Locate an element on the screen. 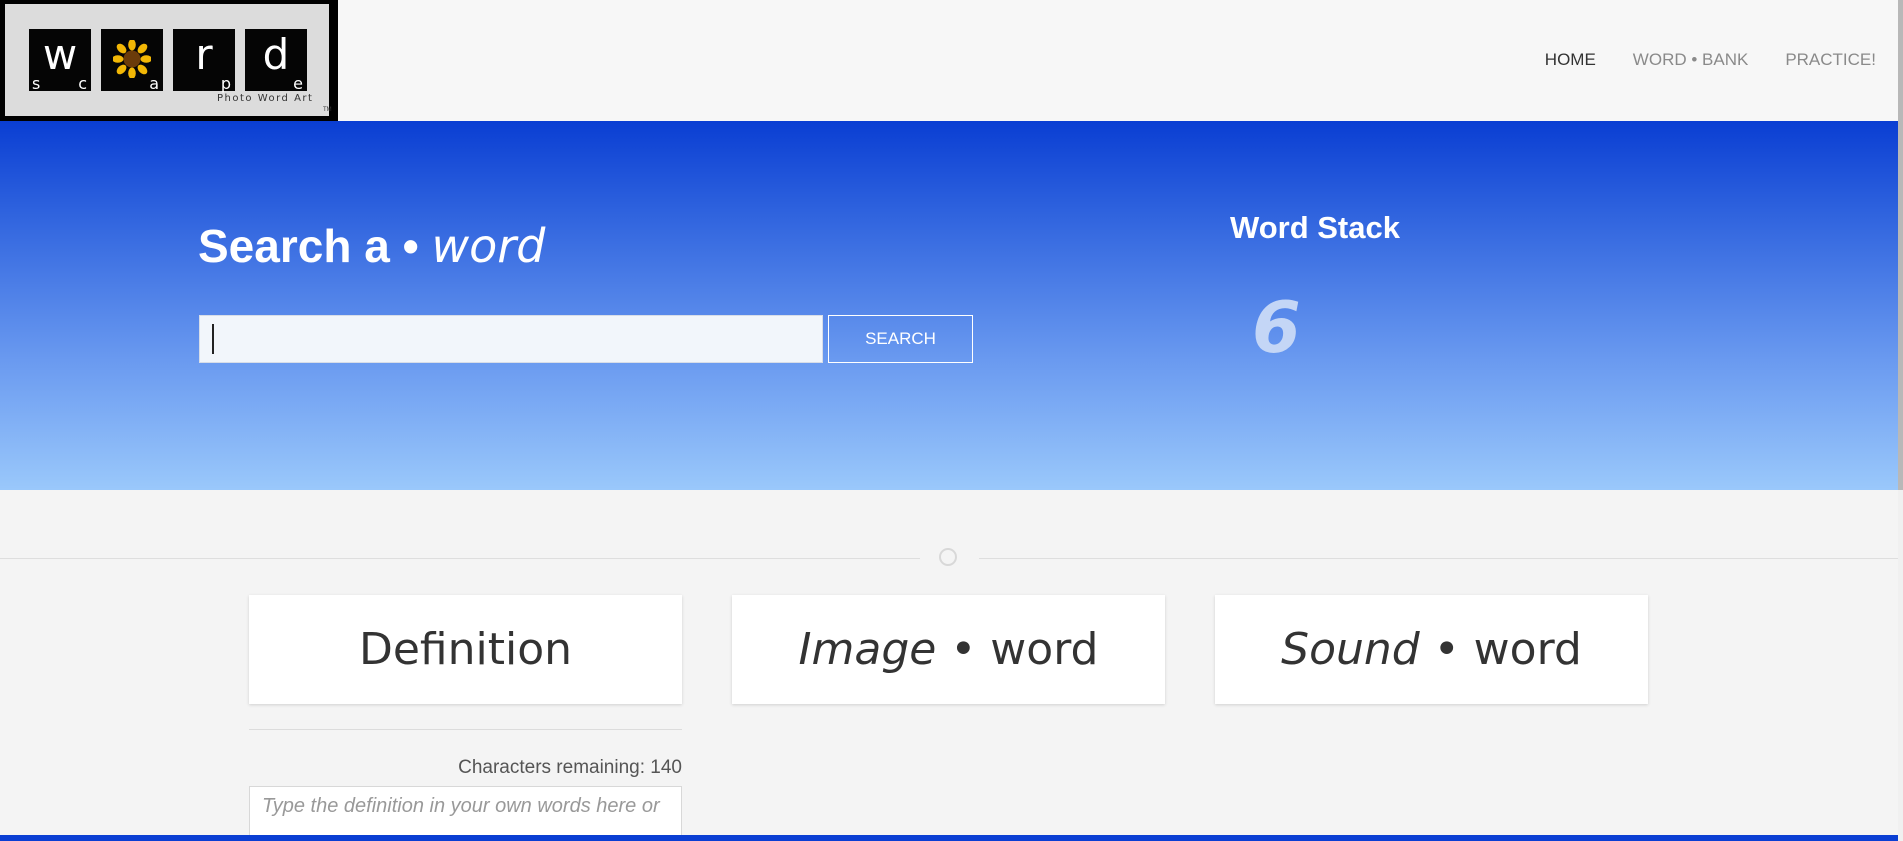 The width and height of the screenshot is (1903, 841). logo-tile-sub-right: a is located at coordinates (154, 83).